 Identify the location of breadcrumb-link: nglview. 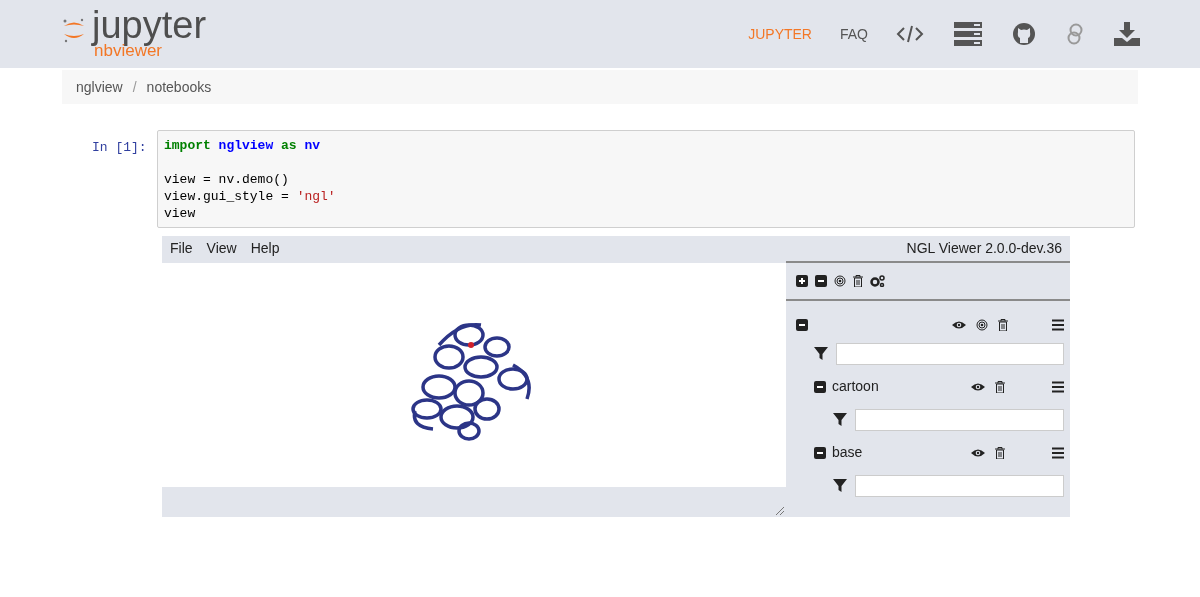
(99, 87).